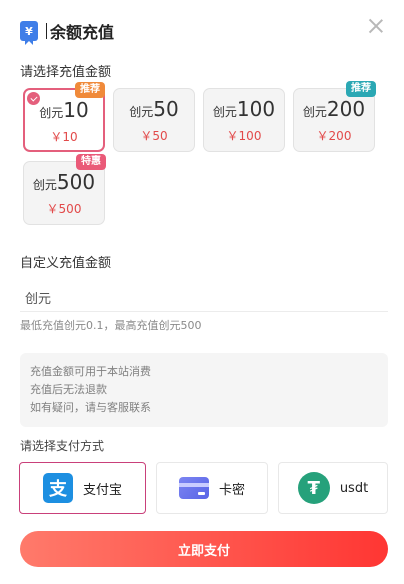 This screenshot has height=584, width=404. Describe the element at coordinates (244, 136) in the screenshot. I see `amount-price: ￥100` at that location.